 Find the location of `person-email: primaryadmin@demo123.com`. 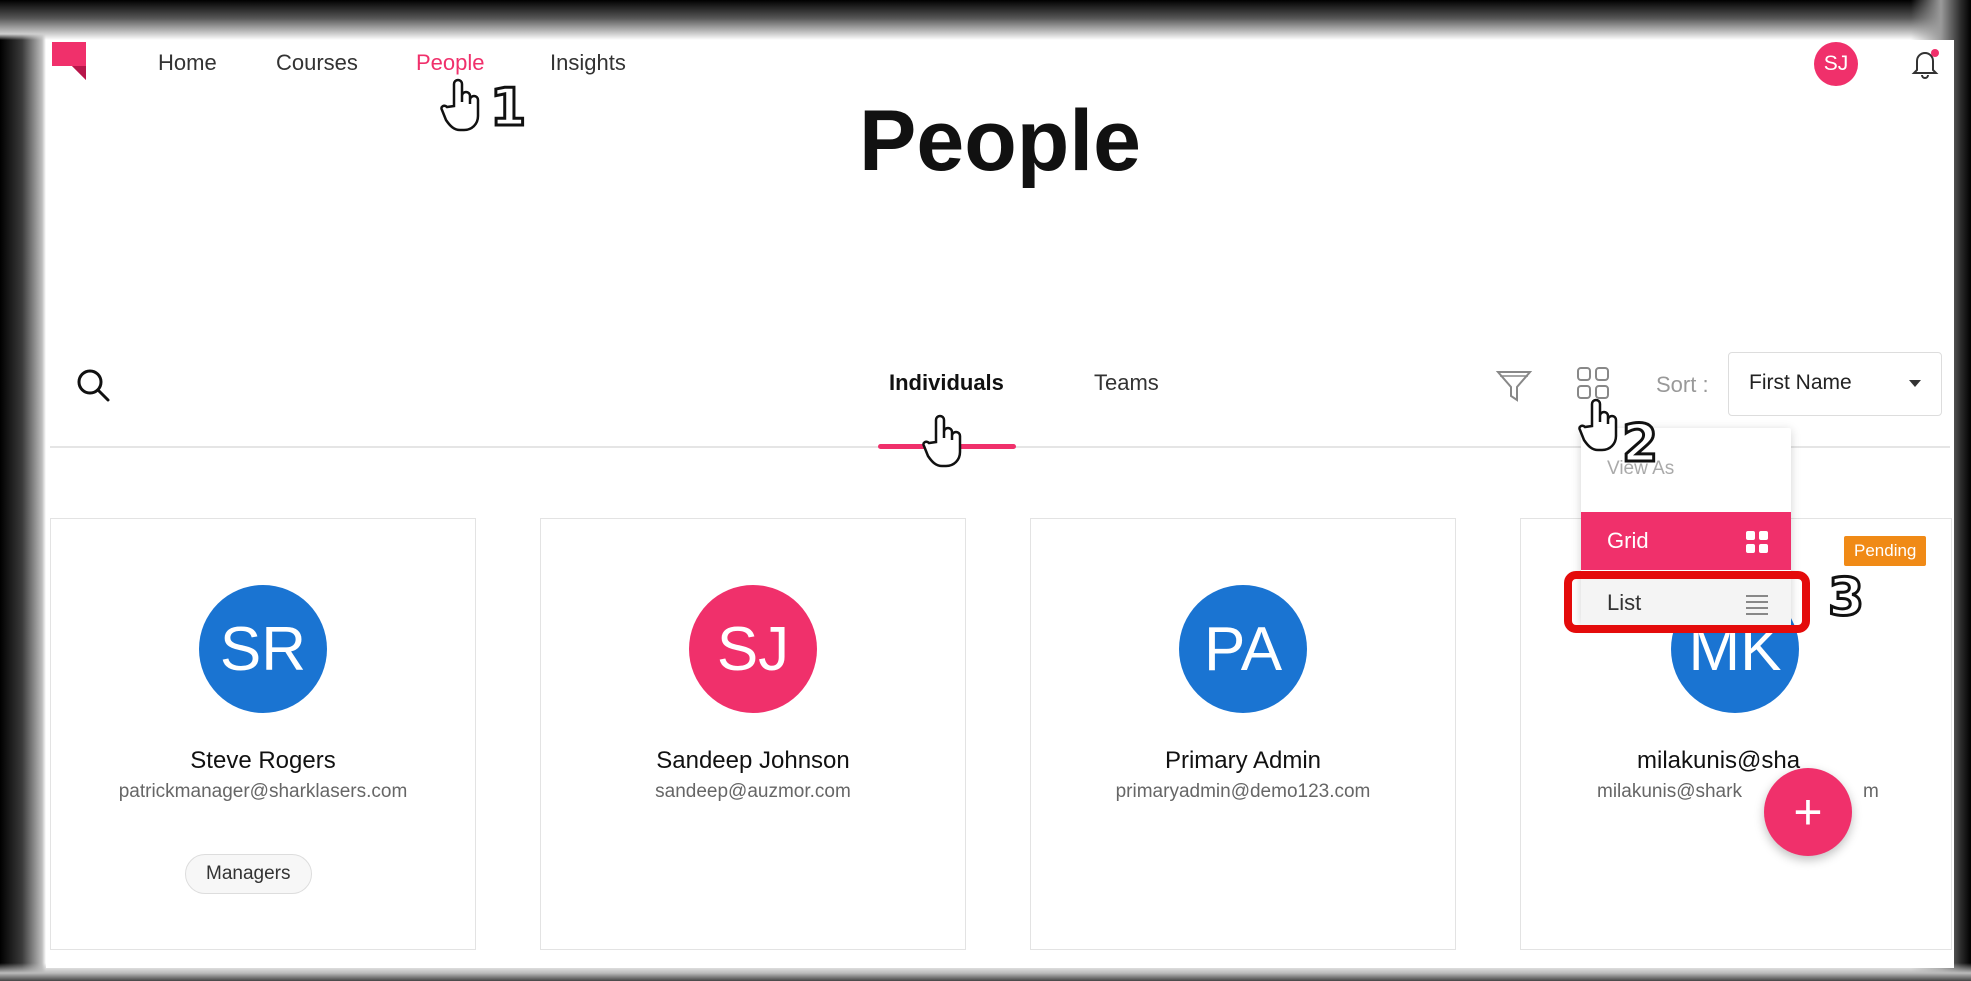

person-email: primaryadmin@demo123.com is located at coordinates (1243, 791).